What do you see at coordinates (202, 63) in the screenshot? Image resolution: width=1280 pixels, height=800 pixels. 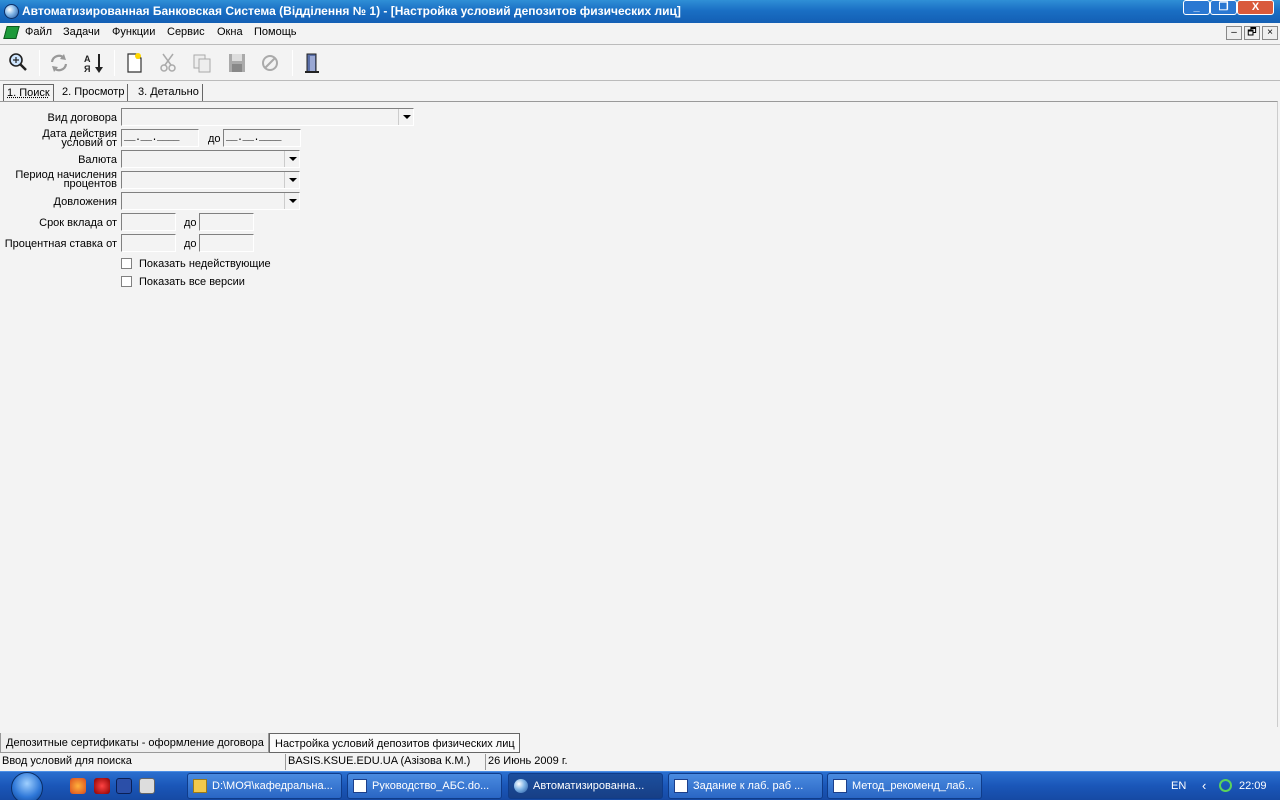 I see `copy-icon` at bounding box center [202, 63].